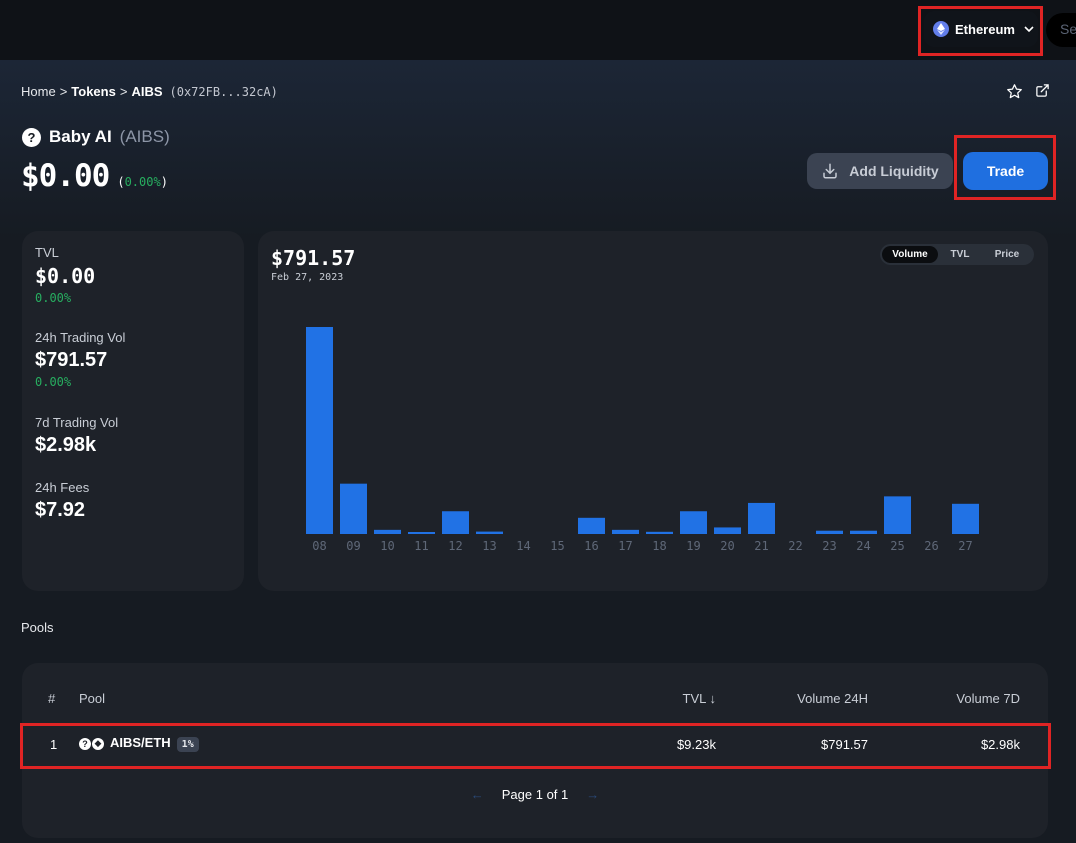 The image size is (1076, 843). I want to click on token-address: (0x72FB...32cA), so click(224, 92).